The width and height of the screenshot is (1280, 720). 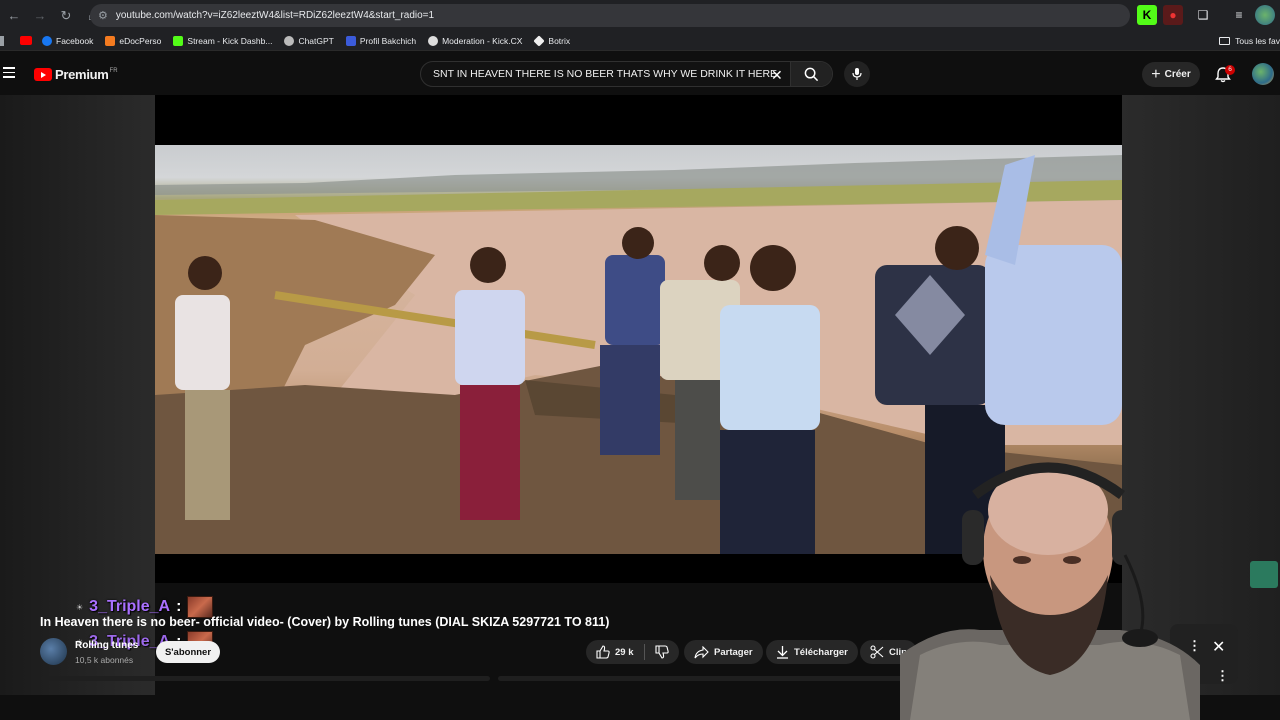 I want to click on channel-name: Rolling tunes, so click(x=106, y=645).